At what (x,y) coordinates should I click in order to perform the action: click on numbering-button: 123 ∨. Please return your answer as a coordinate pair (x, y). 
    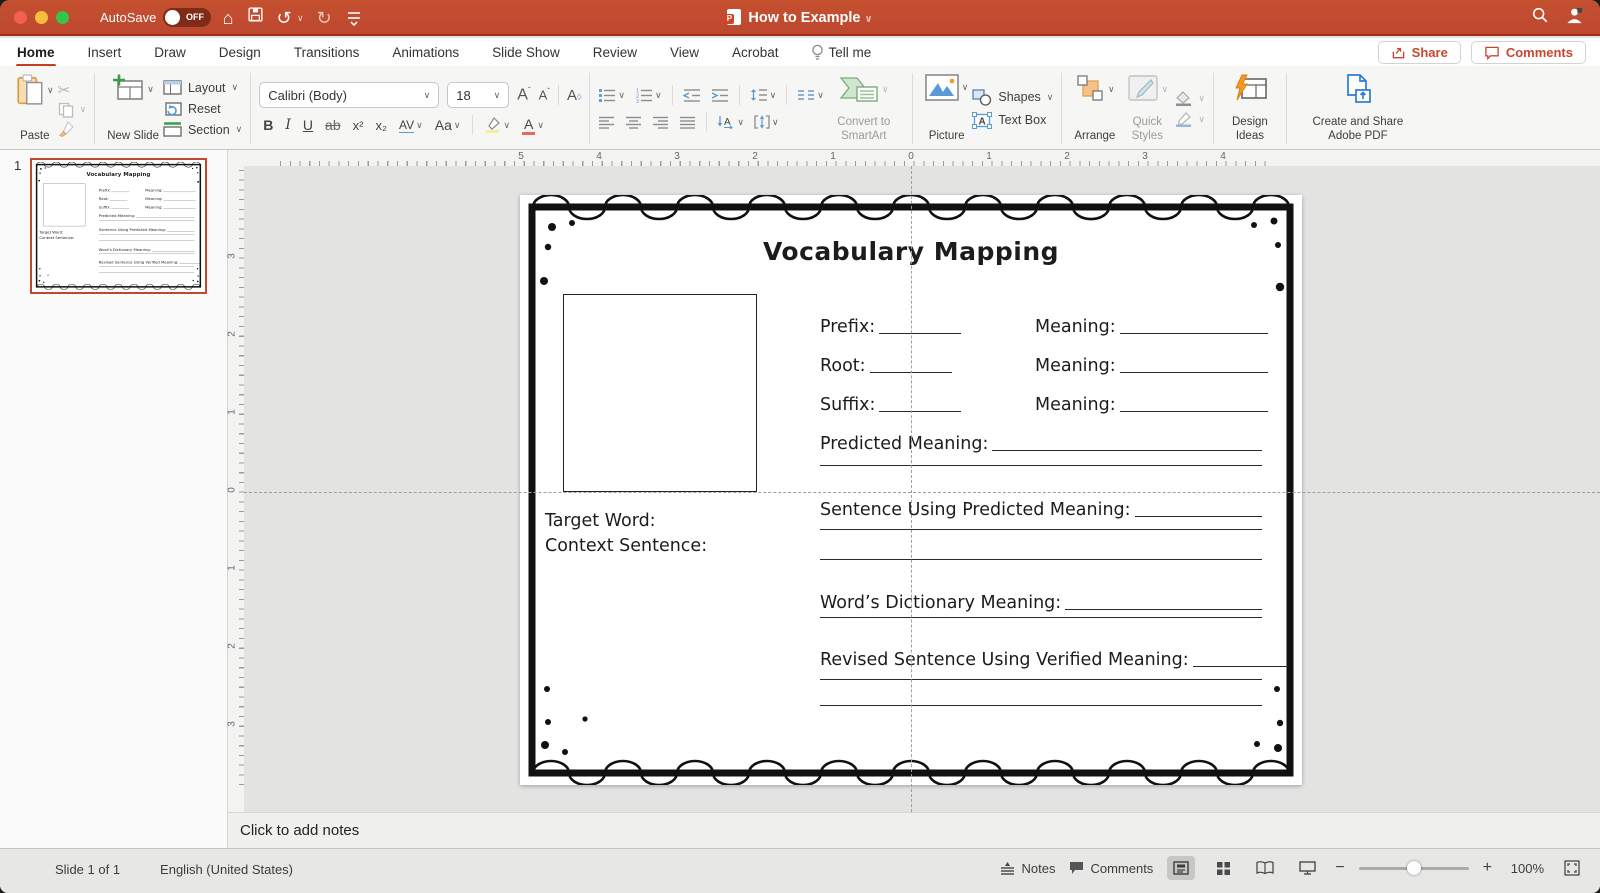
    Looking at the image, I should click on (648, 95).